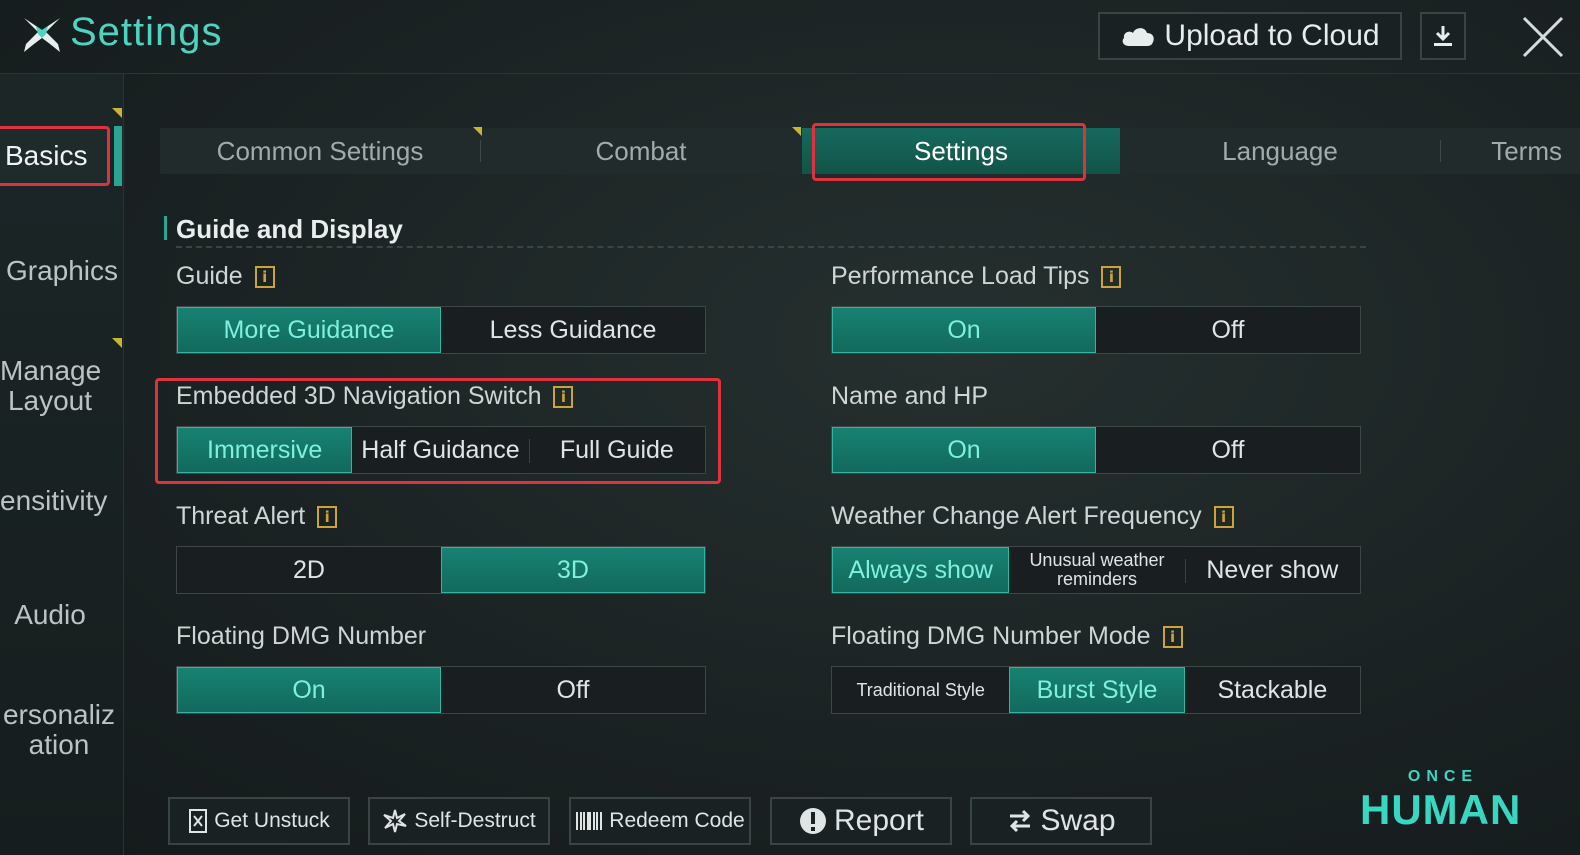  What do you see at coordinates (118, 156) in the screenshot?
I see `sidebar-active-indicator` at bounding box center [118, 156].